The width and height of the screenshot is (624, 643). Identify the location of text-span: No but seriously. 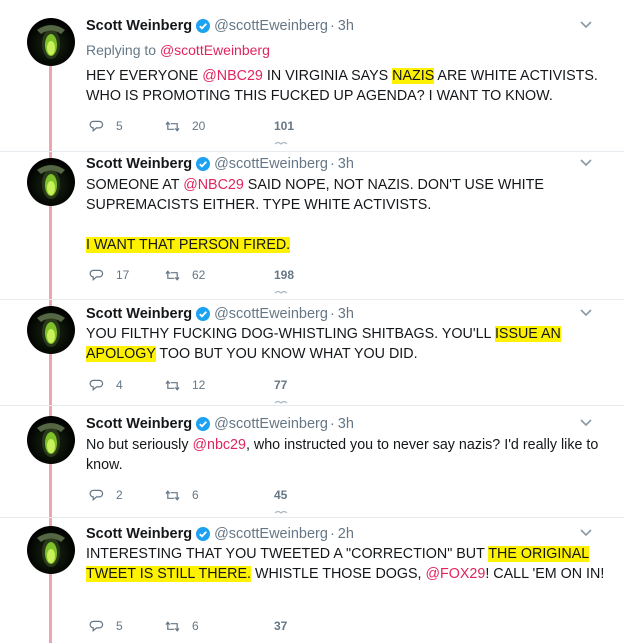
(139, 445).